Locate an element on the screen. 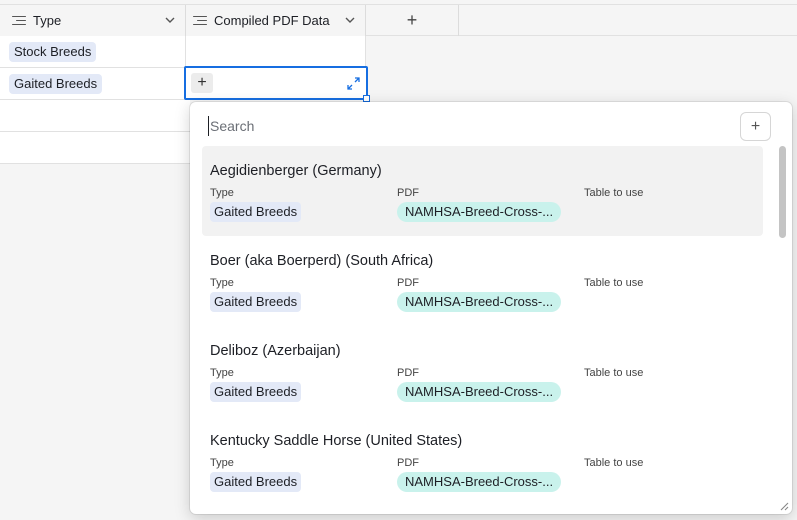 The height and width of the screenshot is (520, 797). type-cell: Stock Breeds is located at coordinates (93, 51).